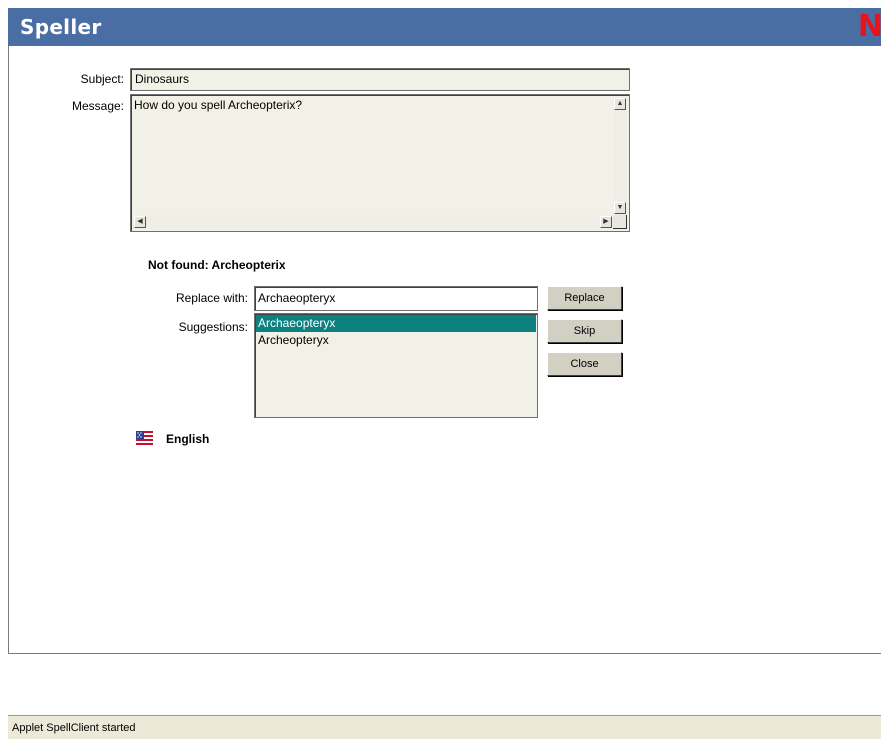 This screenshot has width=881, height=741. Describe the element at coordinates (373, 222) in the screenshot. I see `horizontal-scrollbar: ◀ ▶` at that location.